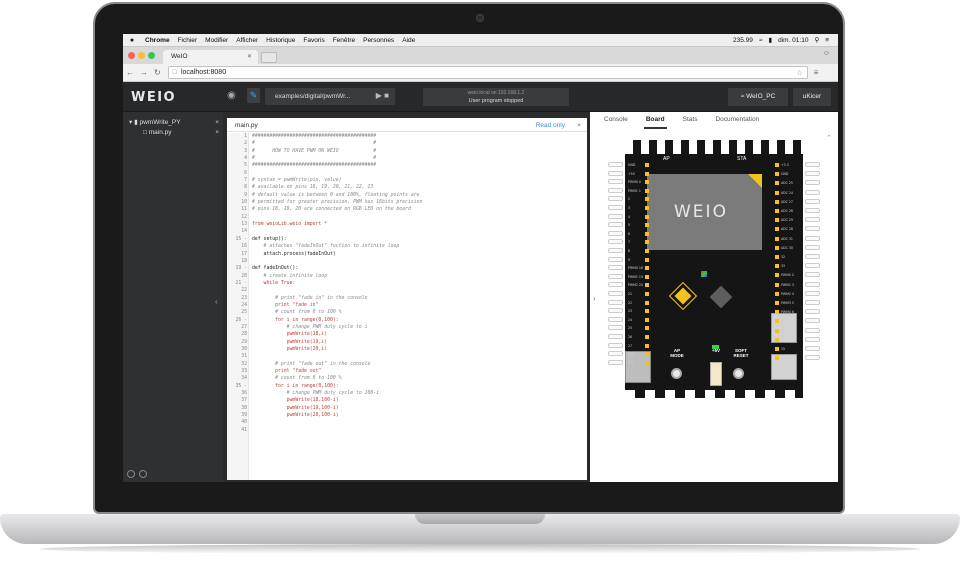 The height and width of the screenshot is (581, 960). I want to click on wifi-button: ≈ WeIO_PC, so click(758, 97).